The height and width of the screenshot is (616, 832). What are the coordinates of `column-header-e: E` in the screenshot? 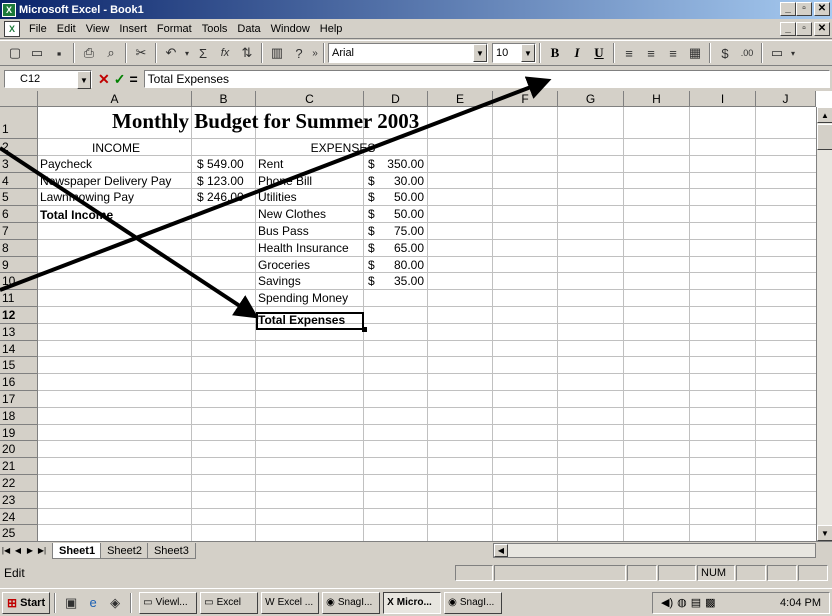 It's located at (460, 99).